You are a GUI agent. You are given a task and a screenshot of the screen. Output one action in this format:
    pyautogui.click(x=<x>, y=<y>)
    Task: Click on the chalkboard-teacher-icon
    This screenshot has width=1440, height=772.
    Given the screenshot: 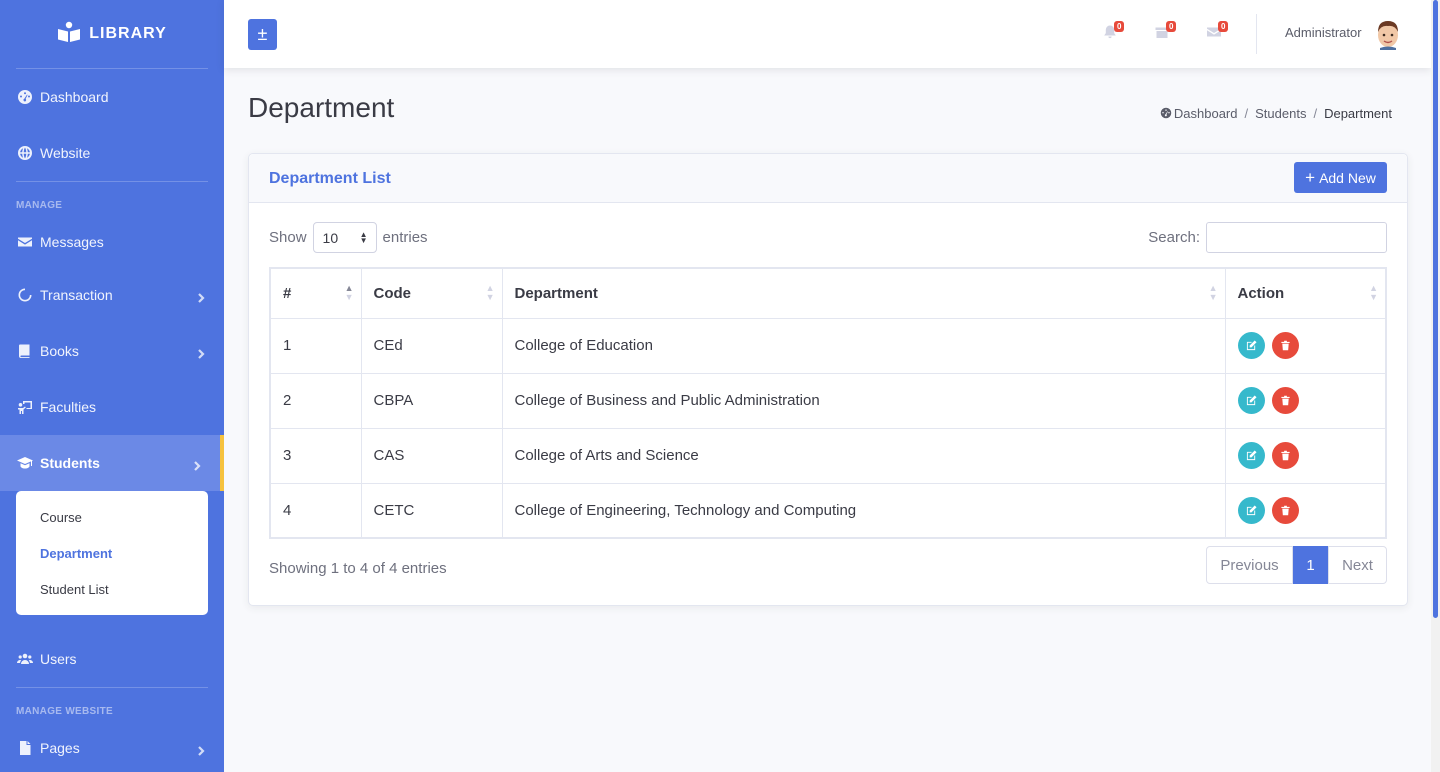 What is the action you would take?
    pyautogui.click(x=25, y=407)
    